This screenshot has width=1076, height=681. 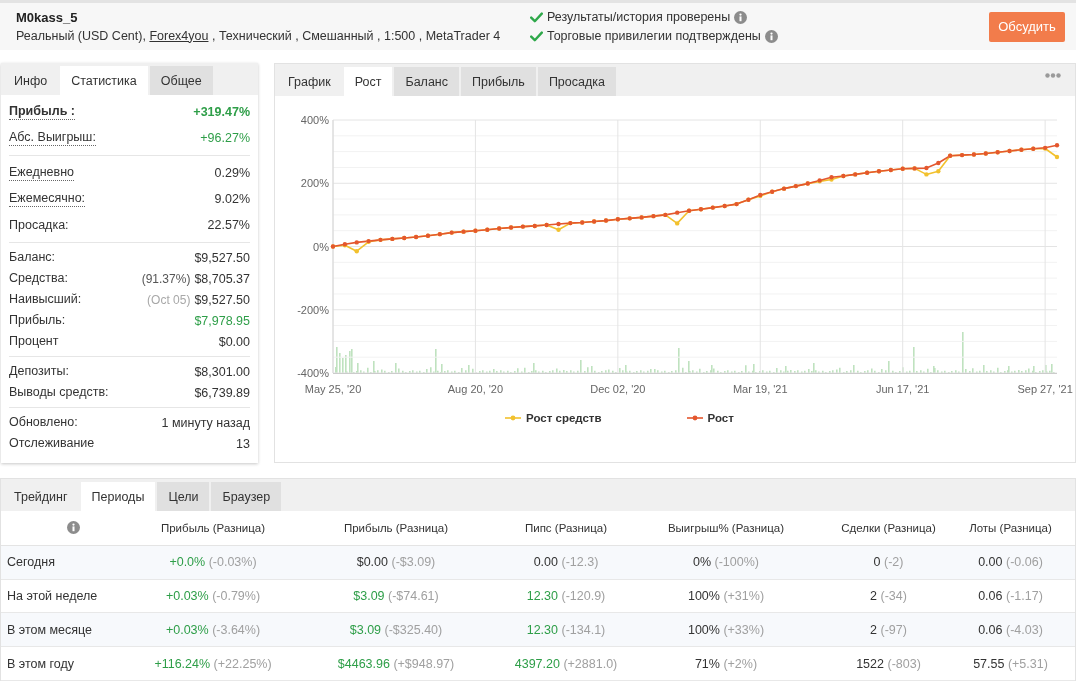 I want to click on tab: График, so click(x=309, y=81).